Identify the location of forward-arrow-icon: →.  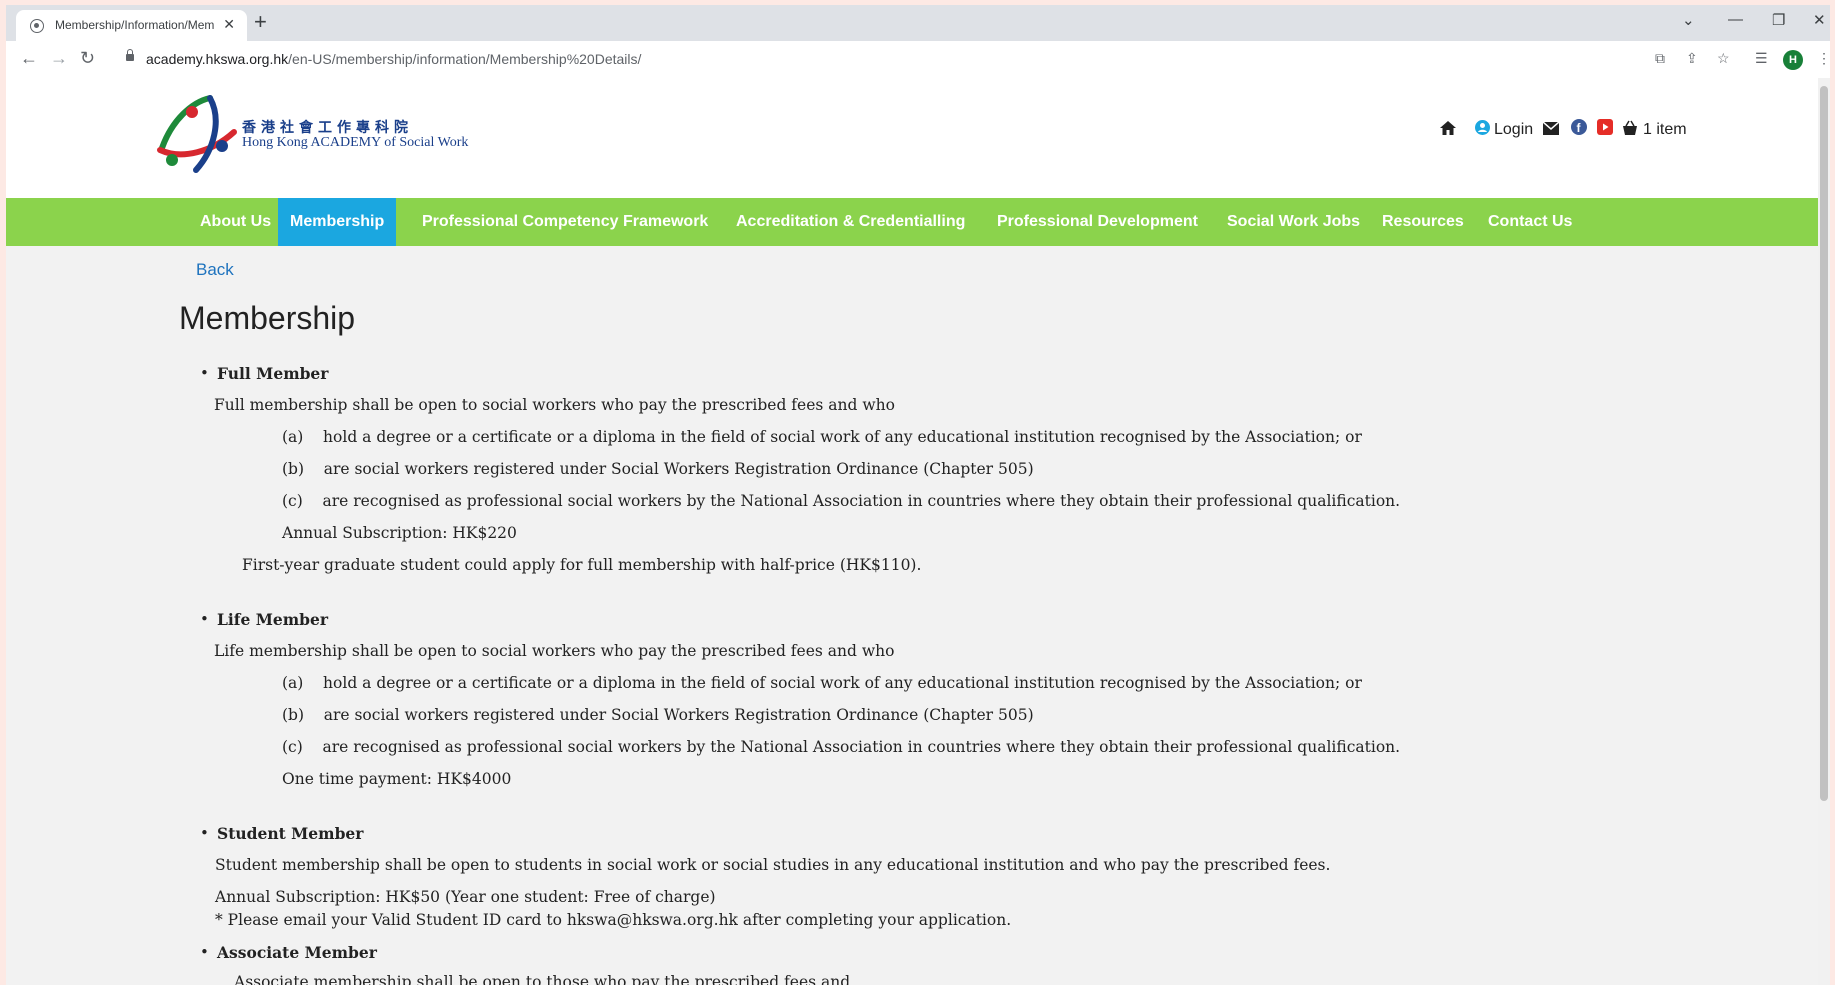
(59, 58).